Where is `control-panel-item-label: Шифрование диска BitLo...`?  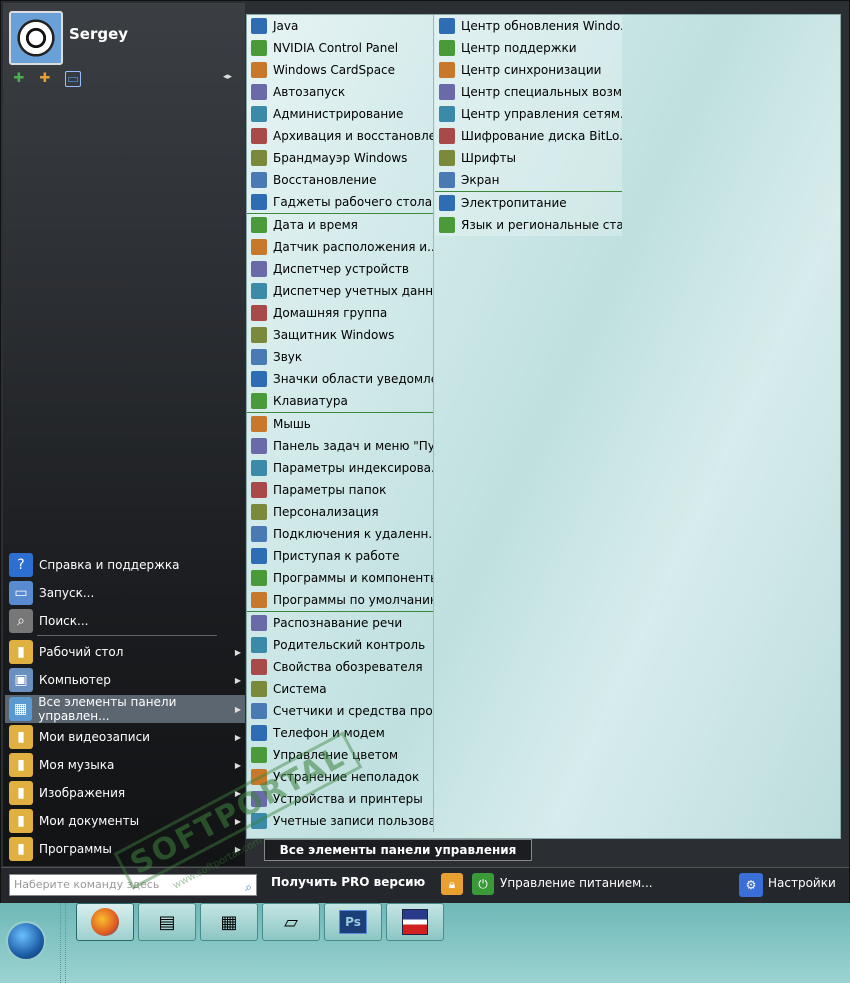
control-panel-item-label: Шифрование диска BitLo... is located at coordinates (541, 136).